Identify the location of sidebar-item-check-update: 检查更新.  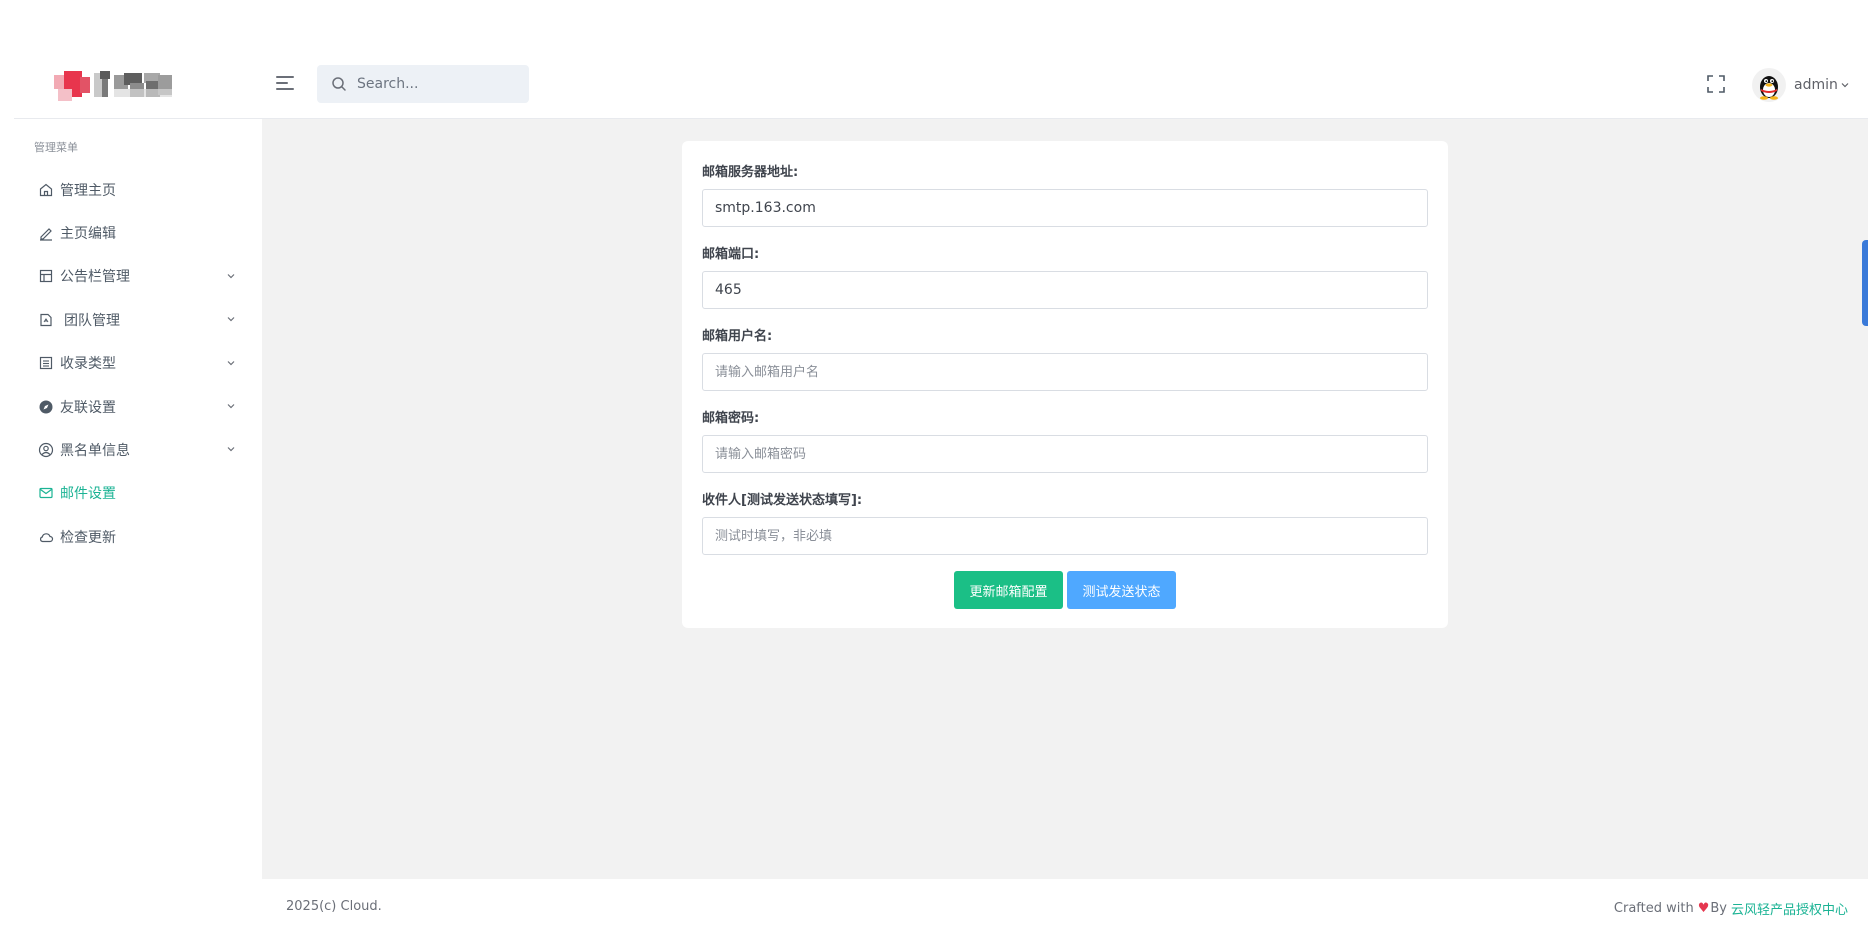
(138, 536).